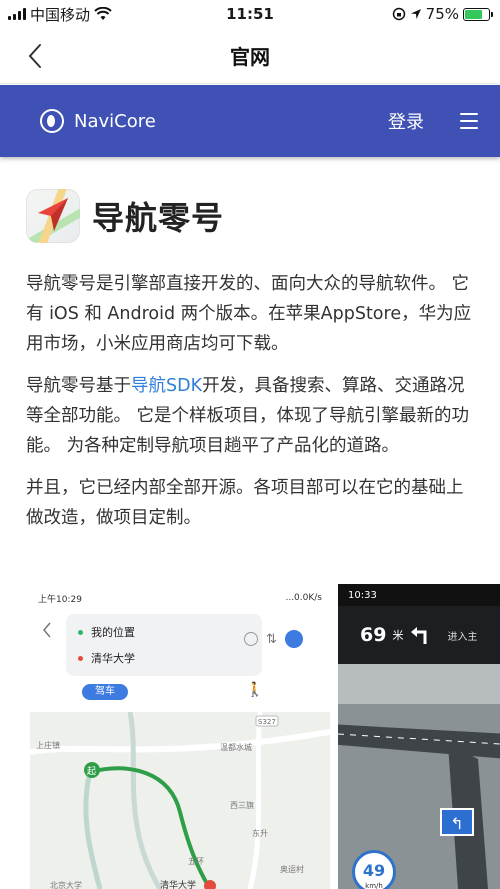  Describe the element at coordinates (419, 595) in the screenshot. I see `s2-status-bar: 10:33` at that location.